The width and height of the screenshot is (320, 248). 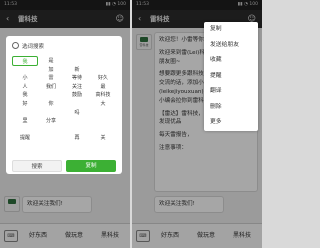 I want to click on menu-item-more: 更多, so click(x=231, y=123).